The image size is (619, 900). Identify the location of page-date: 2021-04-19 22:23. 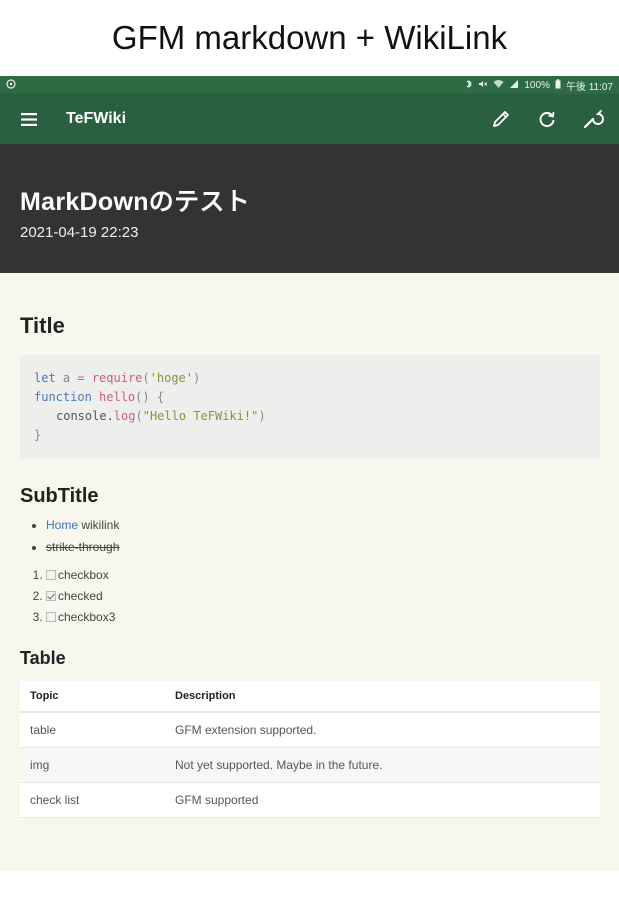
(79, 232).